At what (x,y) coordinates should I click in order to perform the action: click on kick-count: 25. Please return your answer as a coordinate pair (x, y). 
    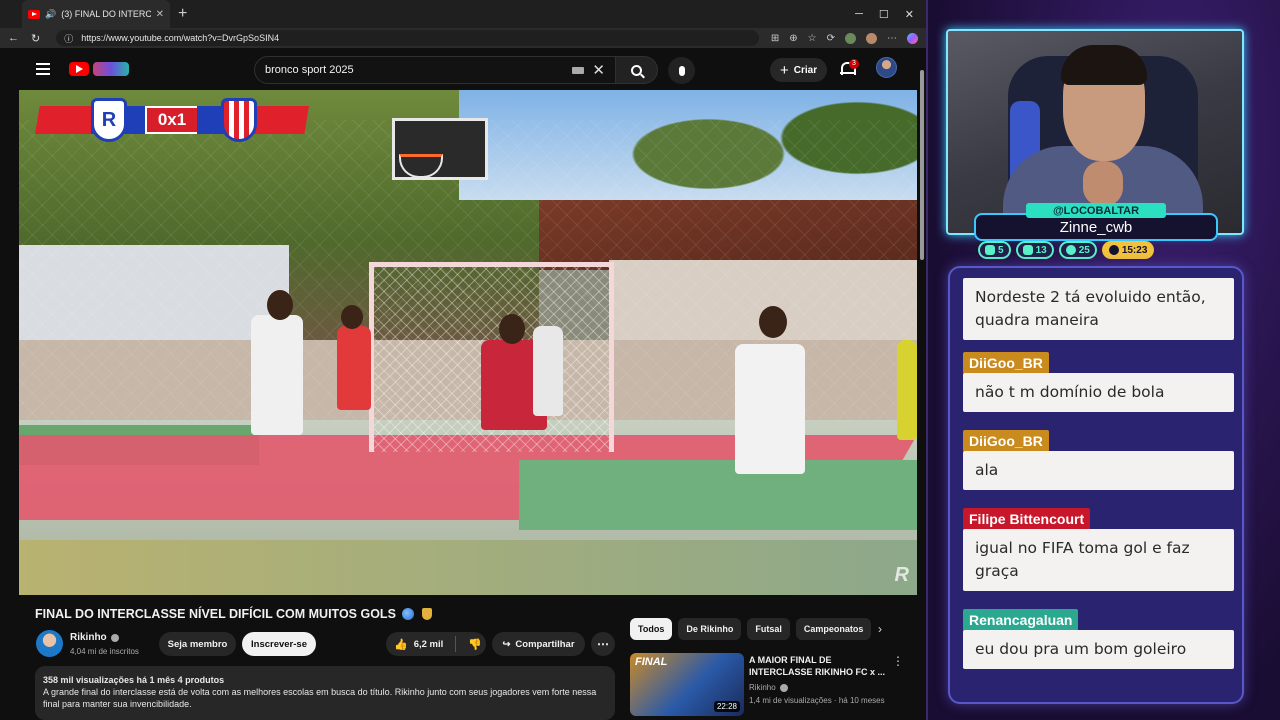
    Looking at the image, I should click on (1084, 250).